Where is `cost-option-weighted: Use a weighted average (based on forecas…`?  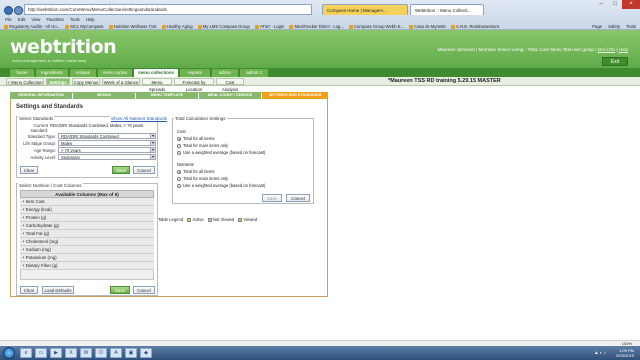
cost-option-weighted: Use a weighted average (based on forecas… is located at coordinates (221, 152).